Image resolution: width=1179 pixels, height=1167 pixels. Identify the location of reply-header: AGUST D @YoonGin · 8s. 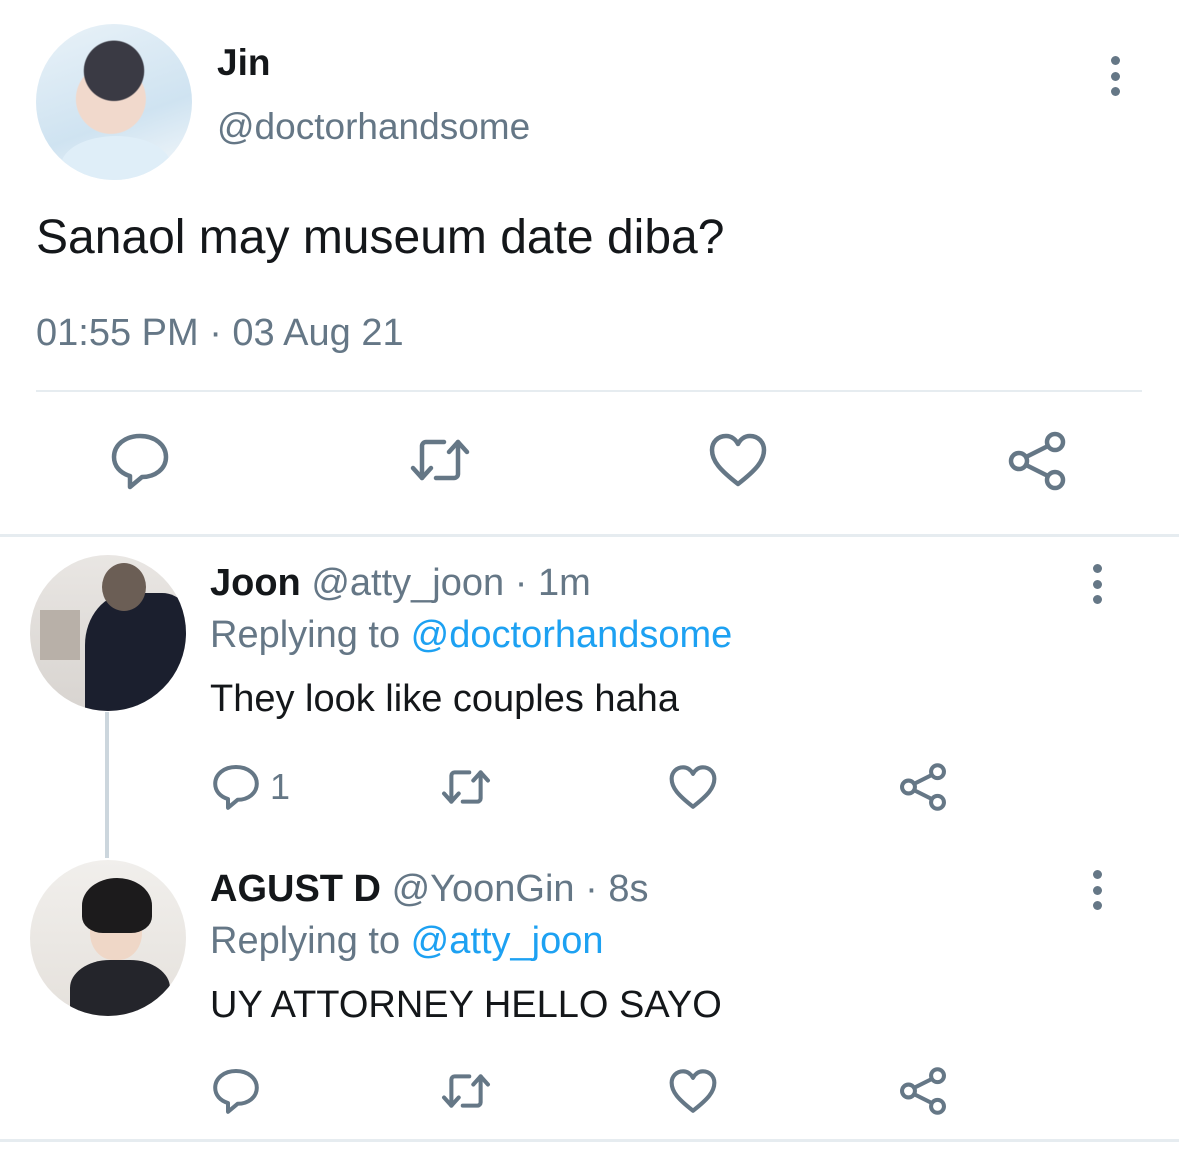
(429, 889).